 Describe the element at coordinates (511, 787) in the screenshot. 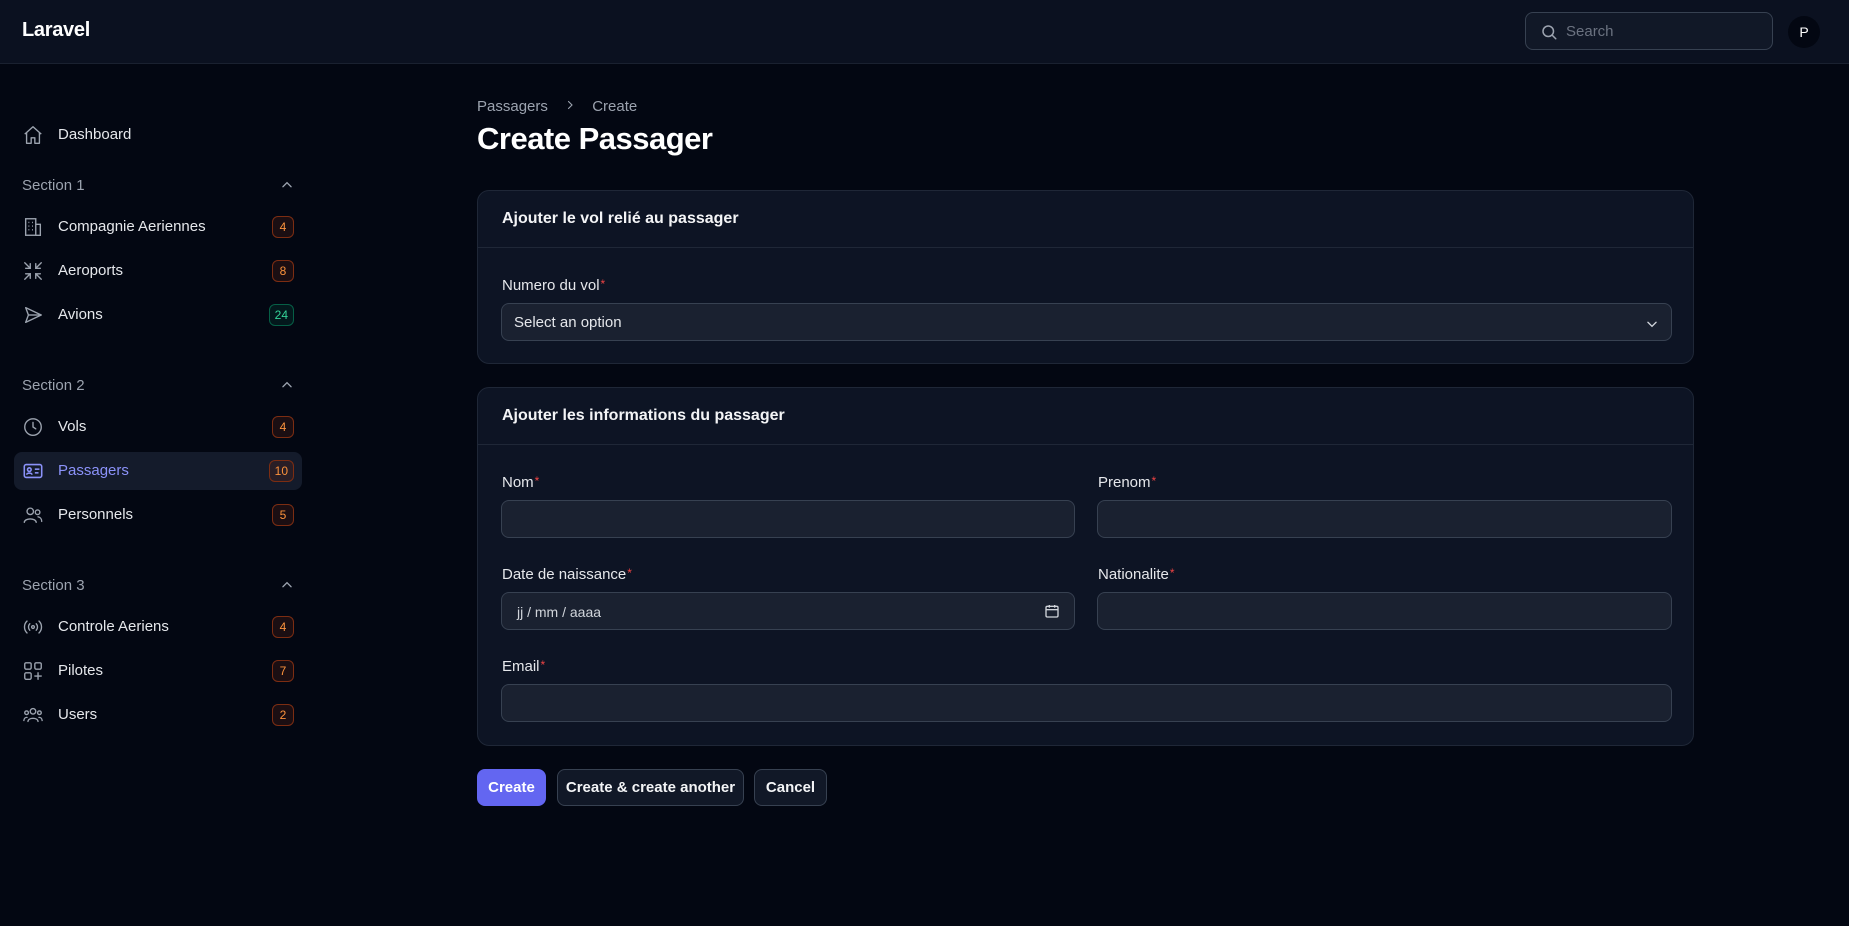

I see `create-button: Create` at that location.